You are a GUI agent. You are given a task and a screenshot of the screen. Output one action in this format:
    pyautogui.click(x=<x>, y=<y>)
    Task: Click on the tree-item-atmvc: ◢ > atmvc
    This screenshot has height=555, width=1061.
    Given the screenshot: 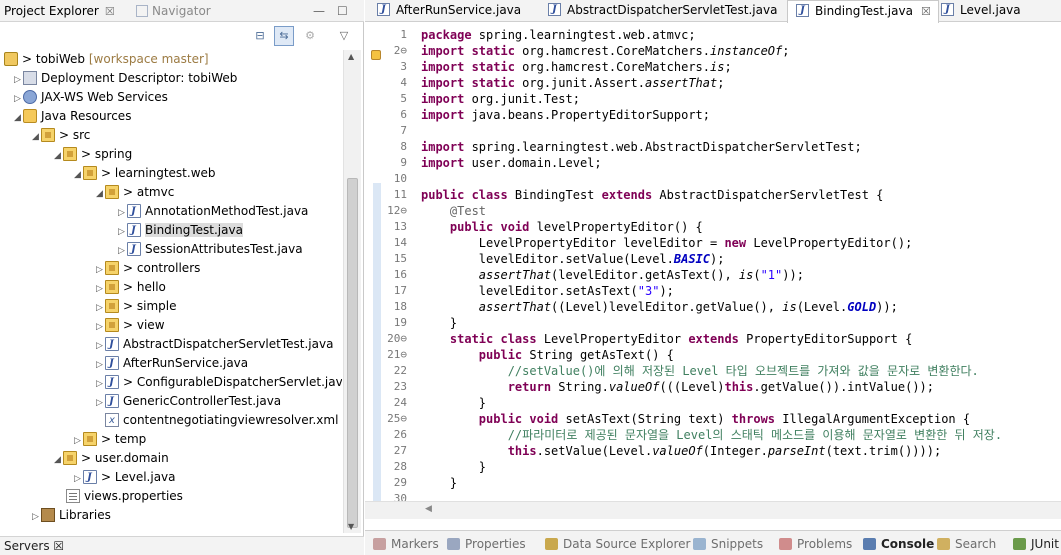 What is the action you would take?
    pyautogui.click(x=134, y=192)
    